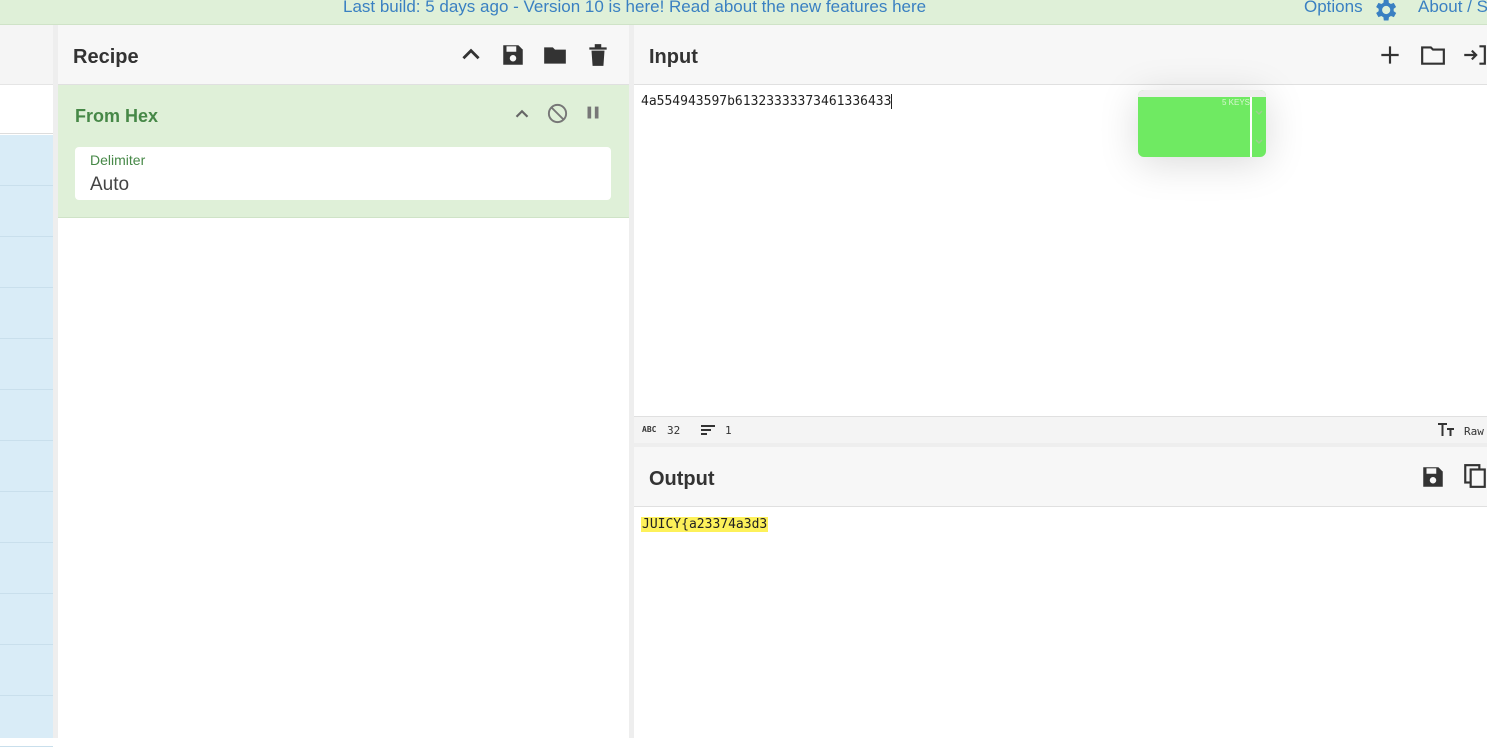  I want to click on operations-list, so click(26, 441).